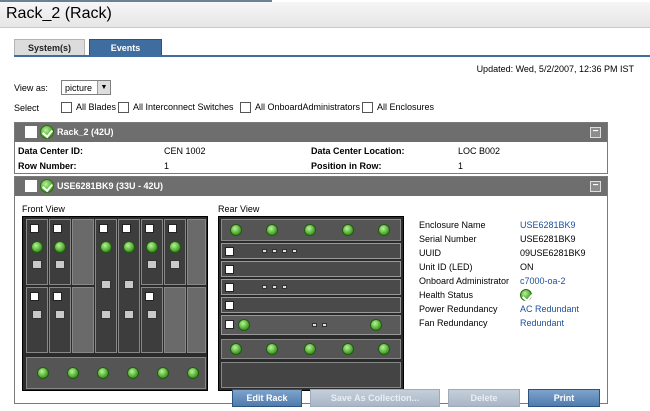 The width and height of the screenshot is (650, 411). Describe the element at coordinates (542, 323) in the screenshot. I see `fan-redundancy-link: Redundant` at that location.